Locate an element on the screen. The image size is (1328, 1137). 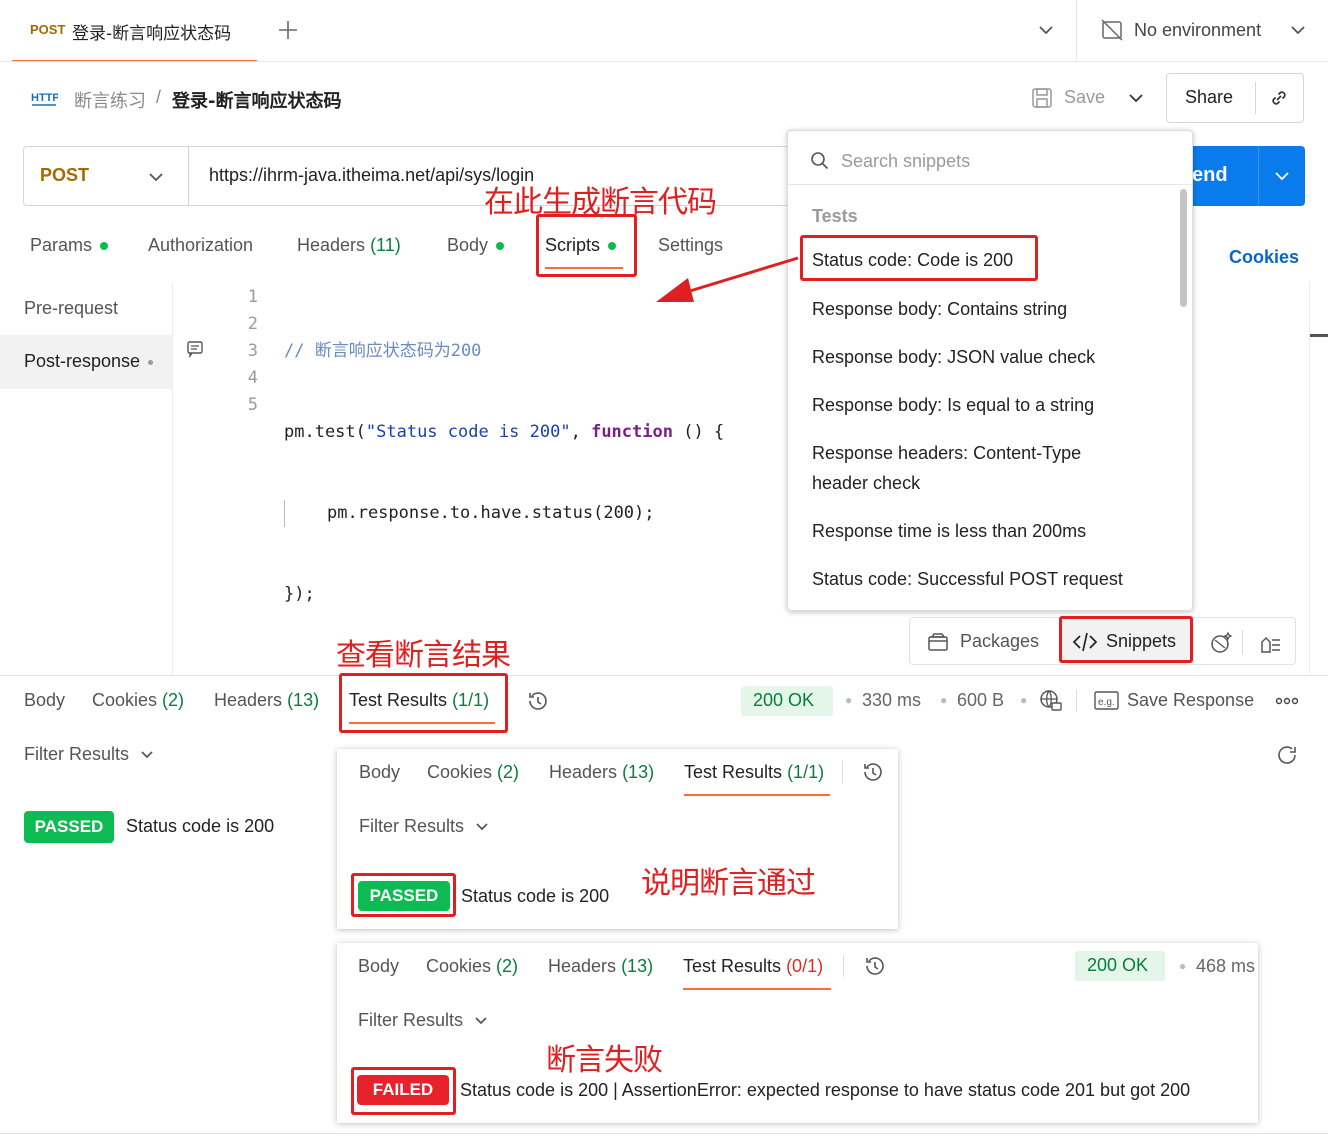
save-options-icon is located at coordinates (1136, 98).